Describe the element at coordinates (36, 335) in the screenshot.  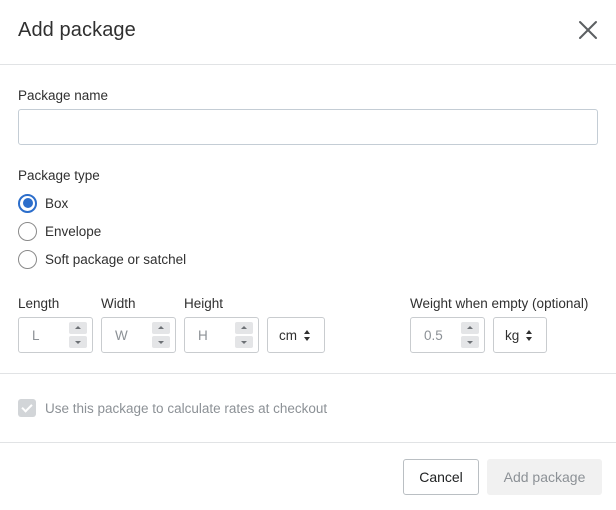
I see `length-placeholder: L` at that location.